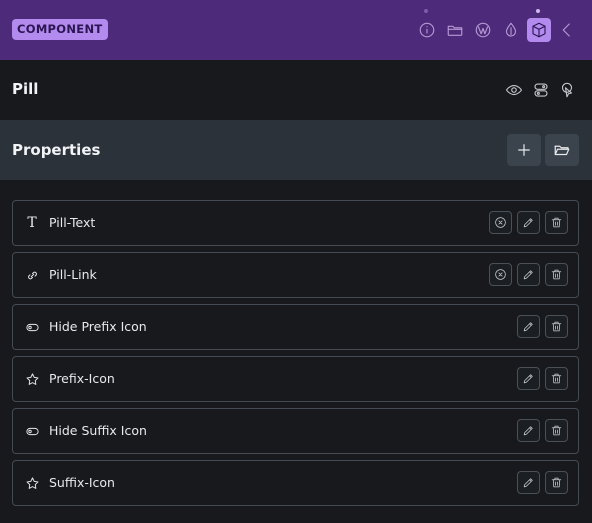 This screenshot has width=592, height=523. Describe the element at coordinates (426, 11) in the screenshot. I see `indicator-dot` at that location.